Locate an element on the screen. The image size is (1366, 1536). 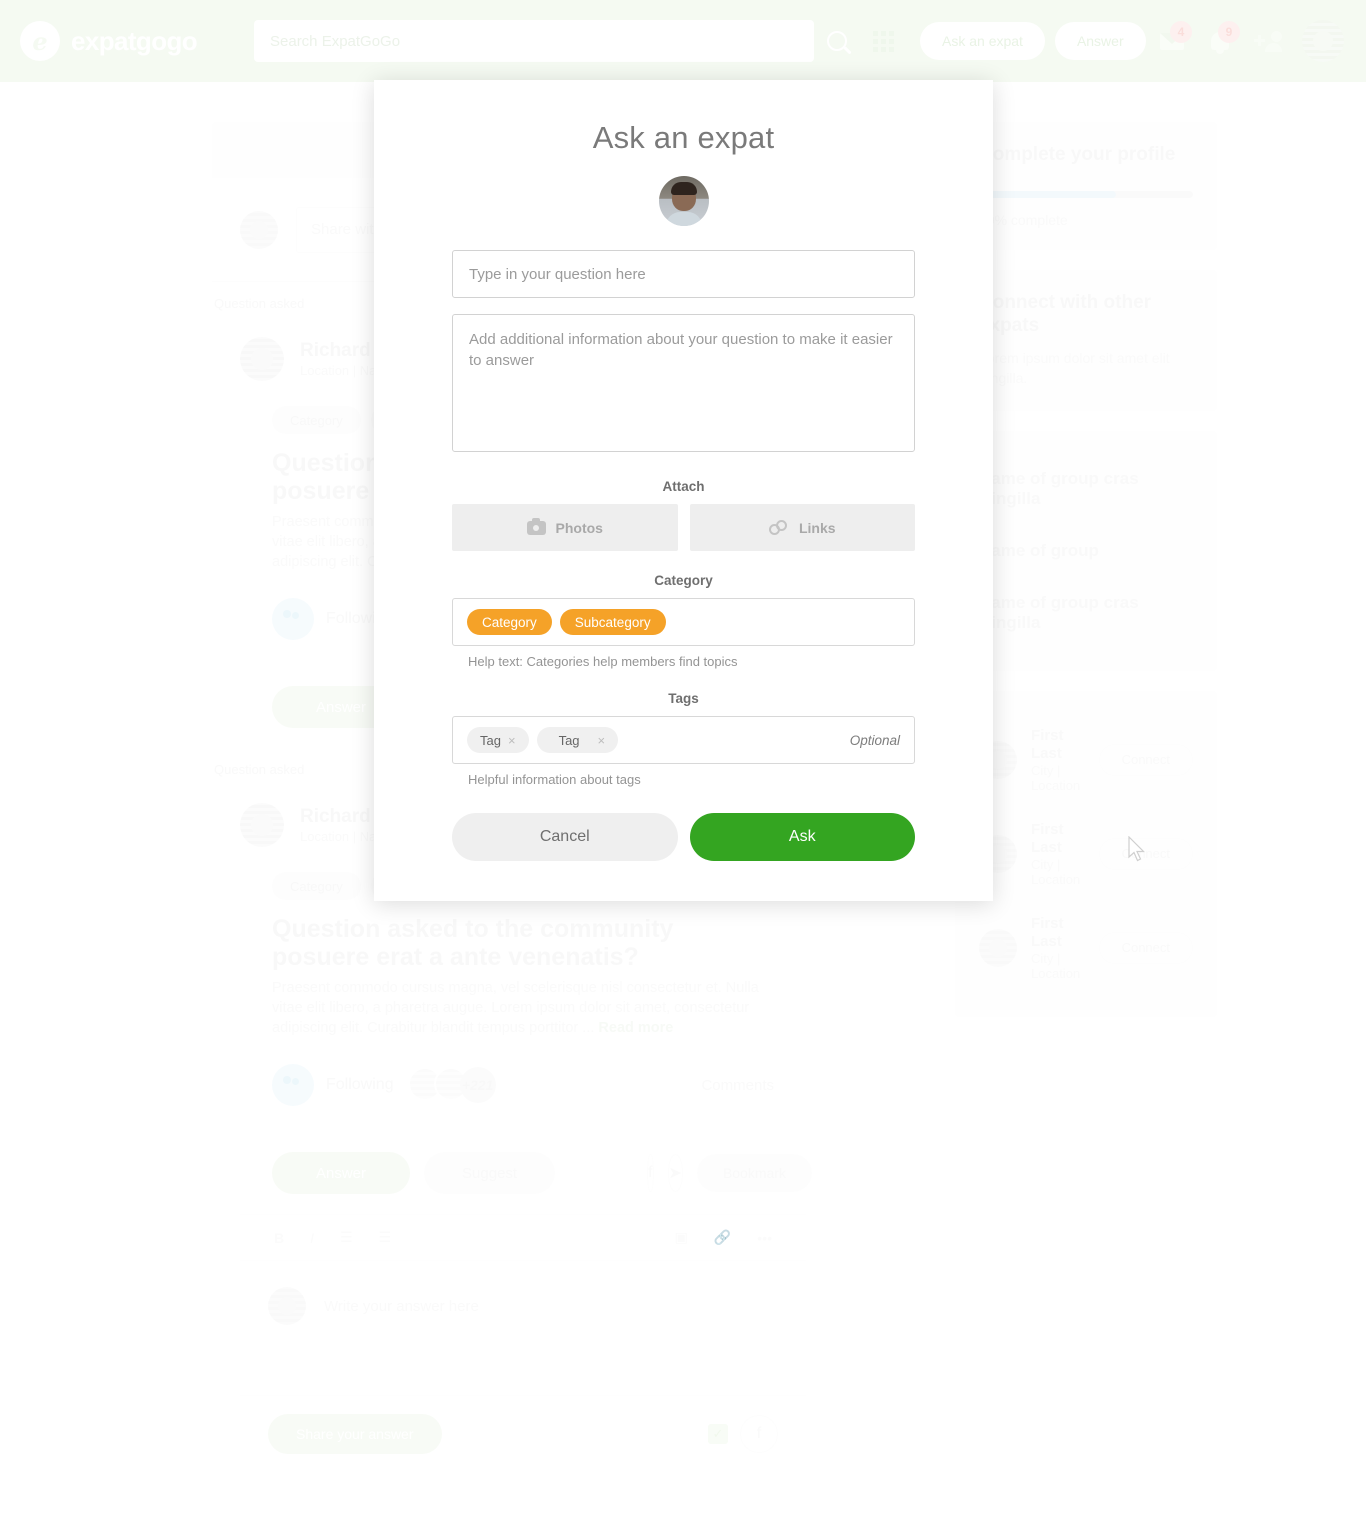
category-field: Category Subcategory is located at coordinates (683, 622).